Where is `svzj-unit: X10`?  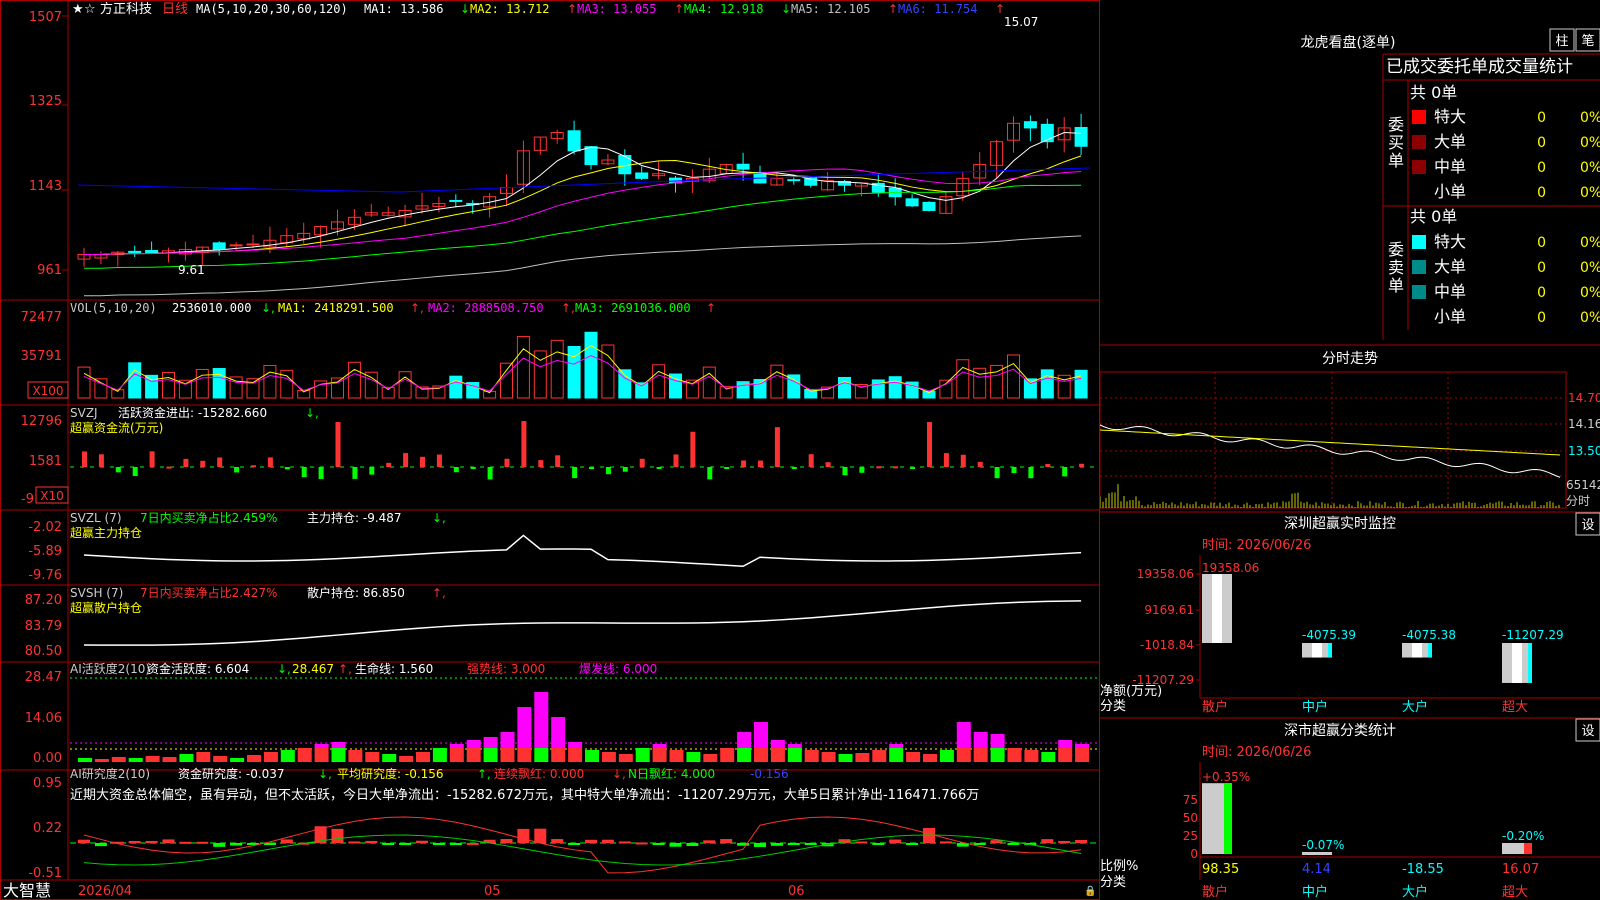 svzj-unit: X10 is located at coordinates (52, 496).